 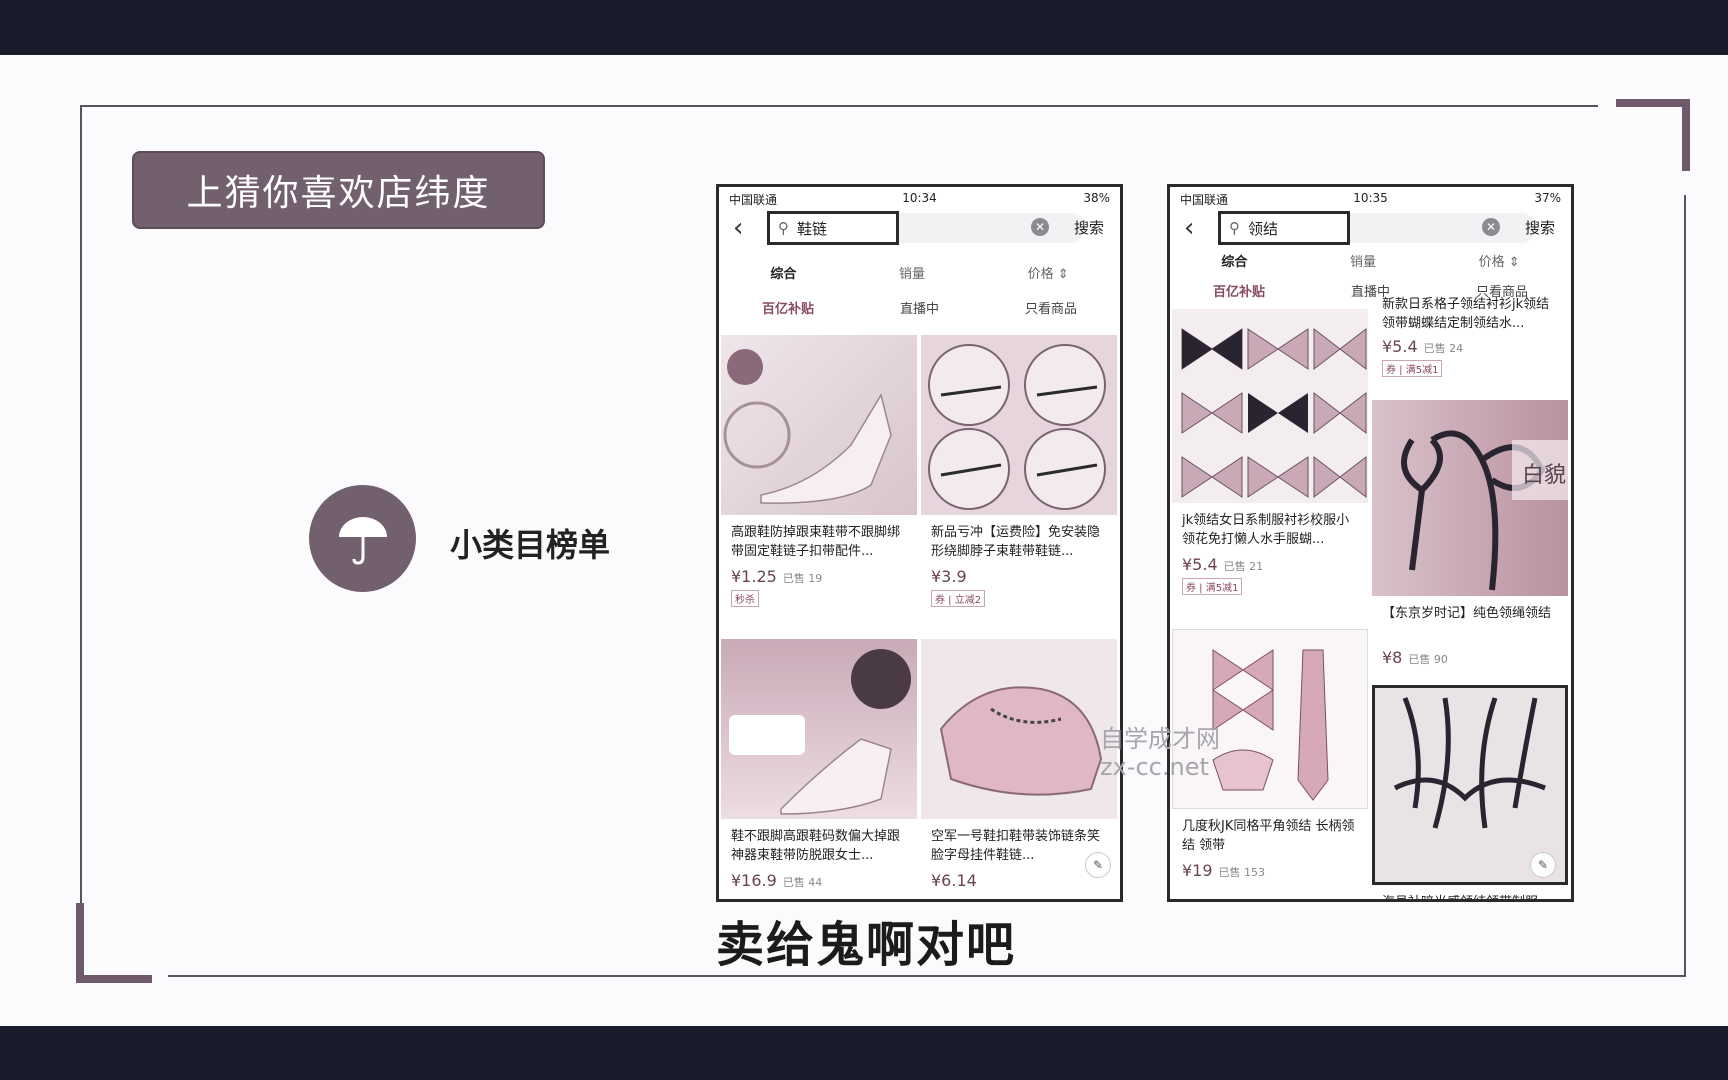 What do you see at coordinates (1051, 307) in the screenshot?
I see `filter-products-only: 只看商品` at bounding box center [1051, 307].